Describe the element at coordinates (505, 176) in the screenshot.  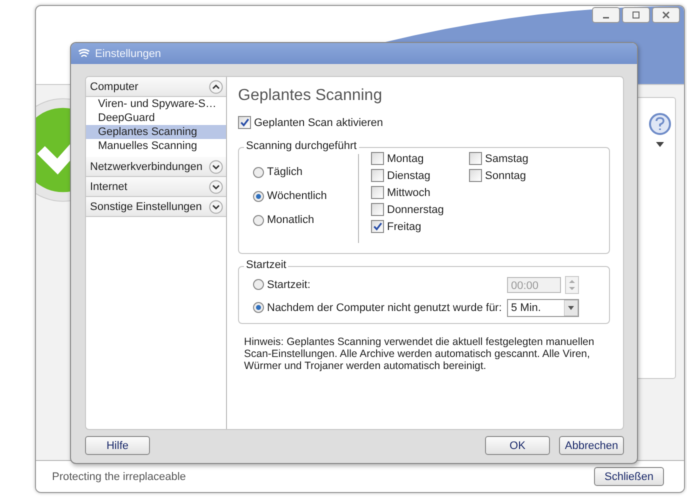
I see `checkbox-label: Sonntag` at that location.